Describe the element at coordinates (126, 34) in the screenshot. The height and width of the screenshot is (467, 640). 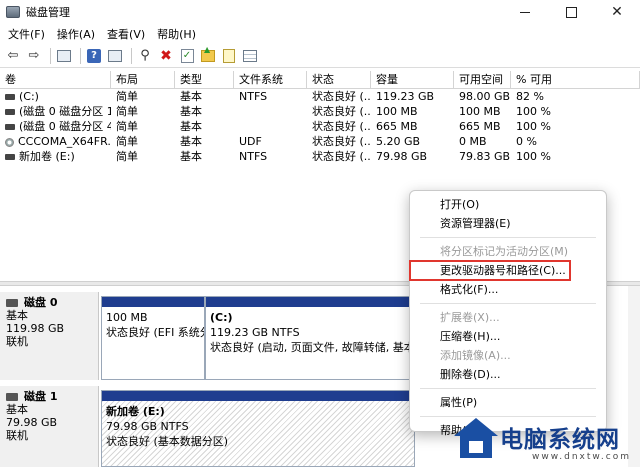
I see `menu-view: 查看(V)` at that location.